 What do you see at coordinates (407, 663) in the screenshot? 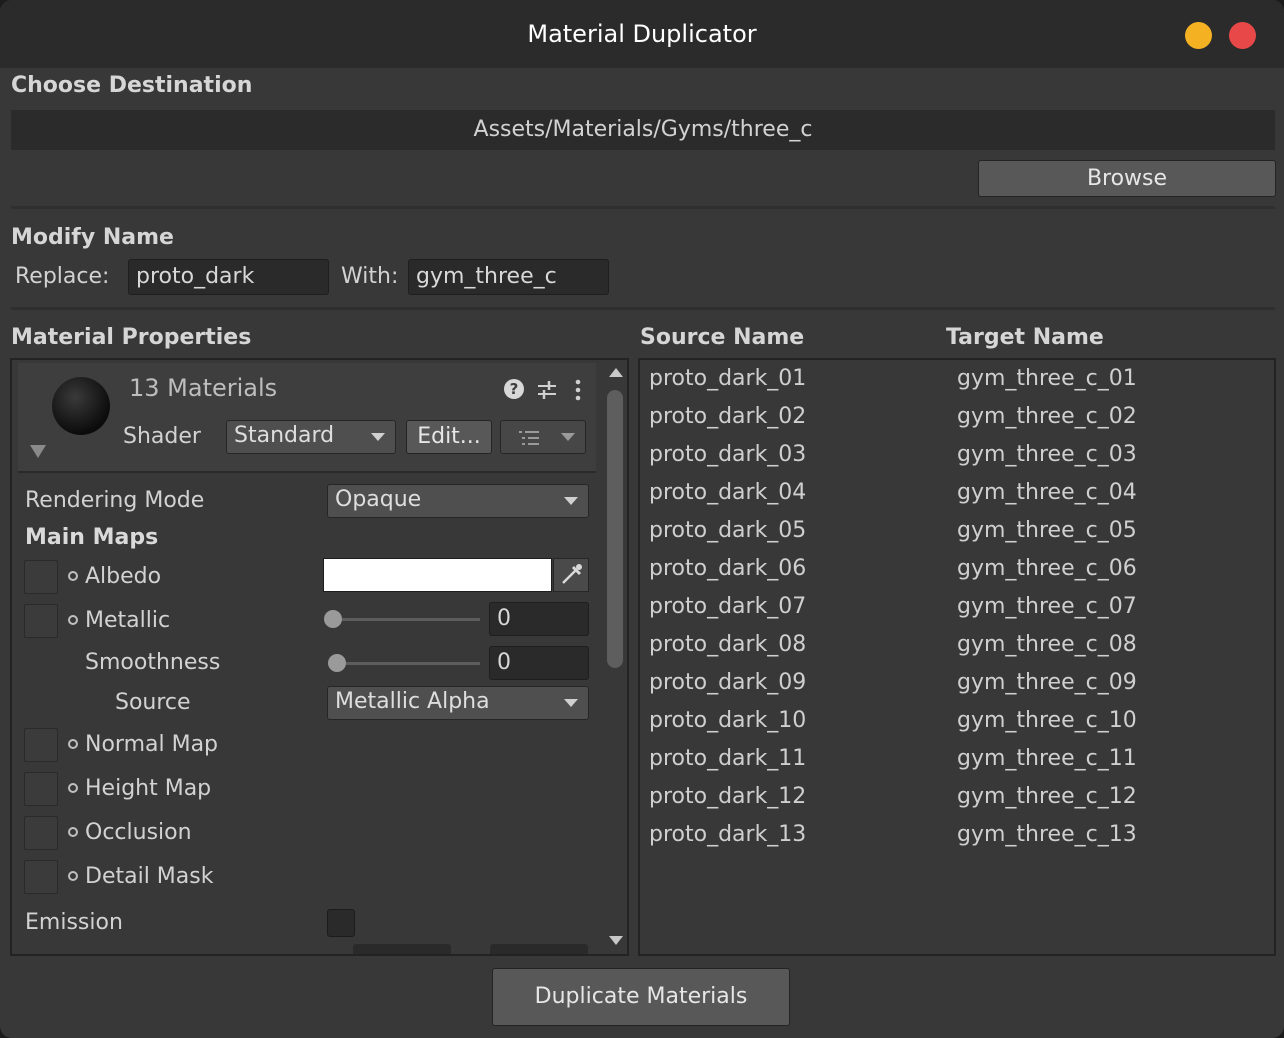
I see `smoothness-slider` at bounding box center [407, 663].